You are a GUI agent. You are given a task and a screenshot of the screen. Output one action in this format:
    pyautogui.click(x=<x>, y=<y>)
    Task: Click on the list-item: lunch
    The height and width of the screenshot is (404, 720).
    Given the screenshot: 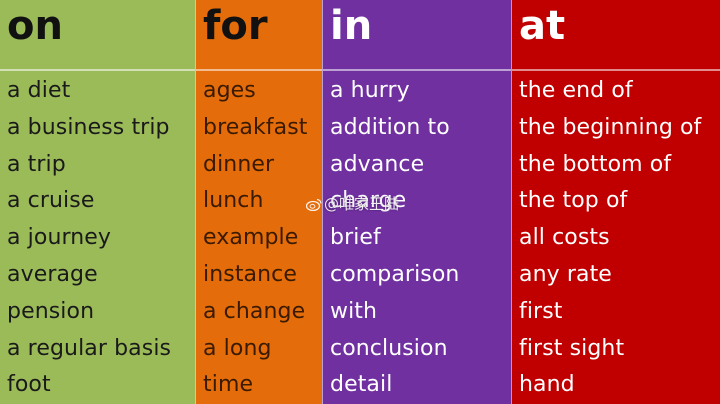 What is the action you would take?
    pyautogui.click(x=233, y=201)
    